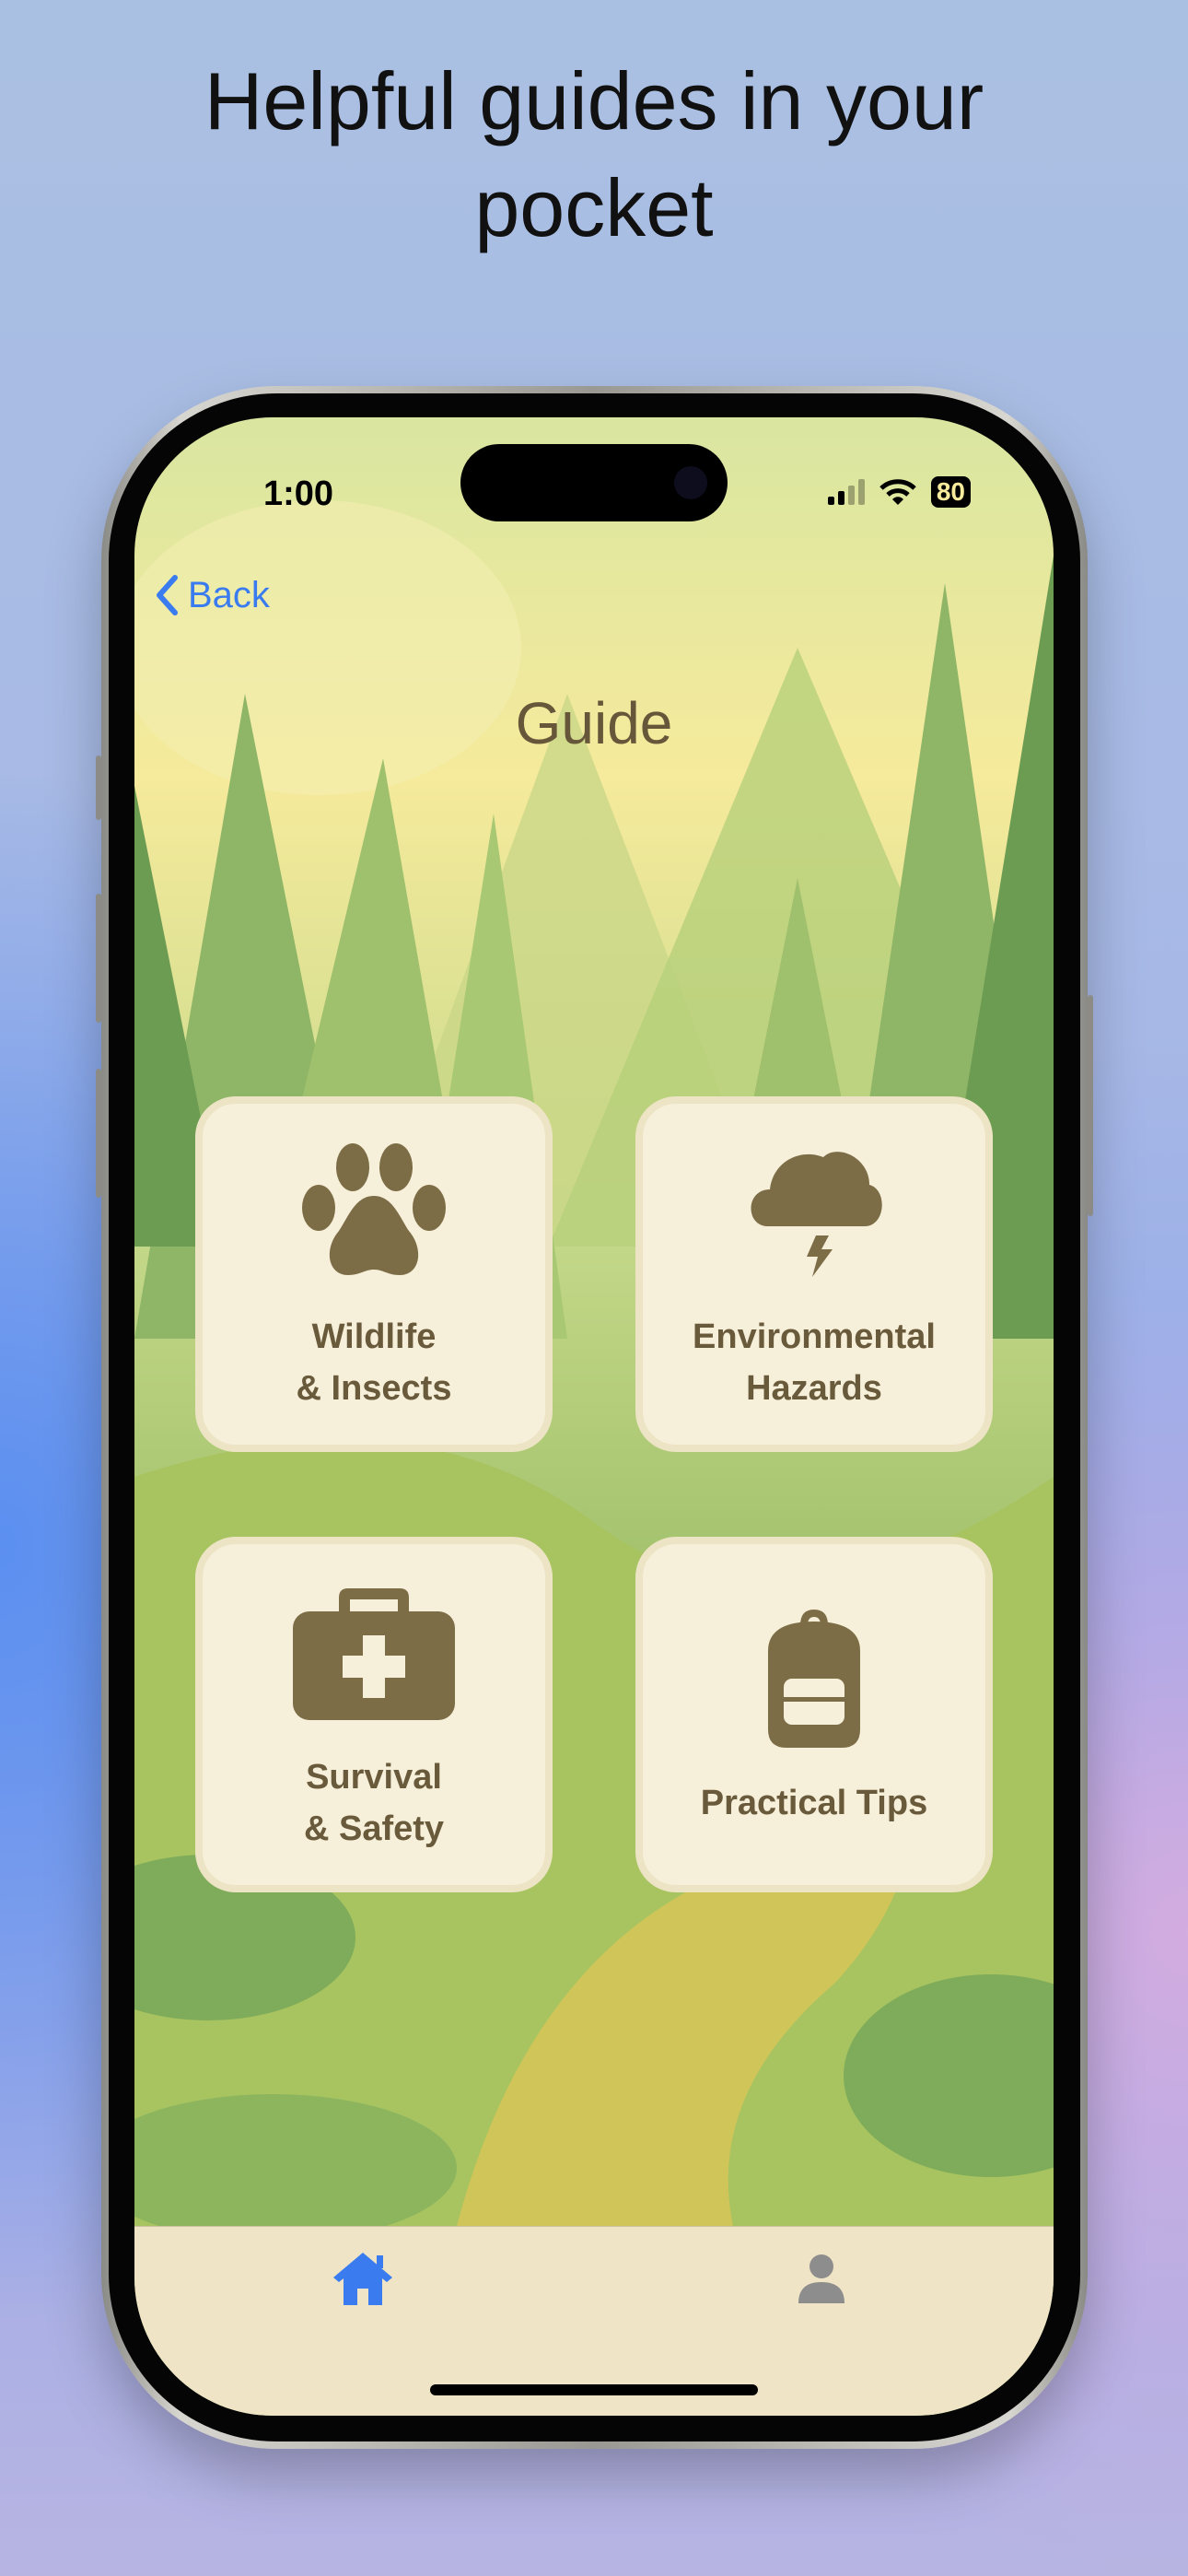 The image size is (1188, 2576). What do you see at coordinates (951, 492) in the screenshot?
I see `battery-indicator: 80` at bounding box center [951, 492].